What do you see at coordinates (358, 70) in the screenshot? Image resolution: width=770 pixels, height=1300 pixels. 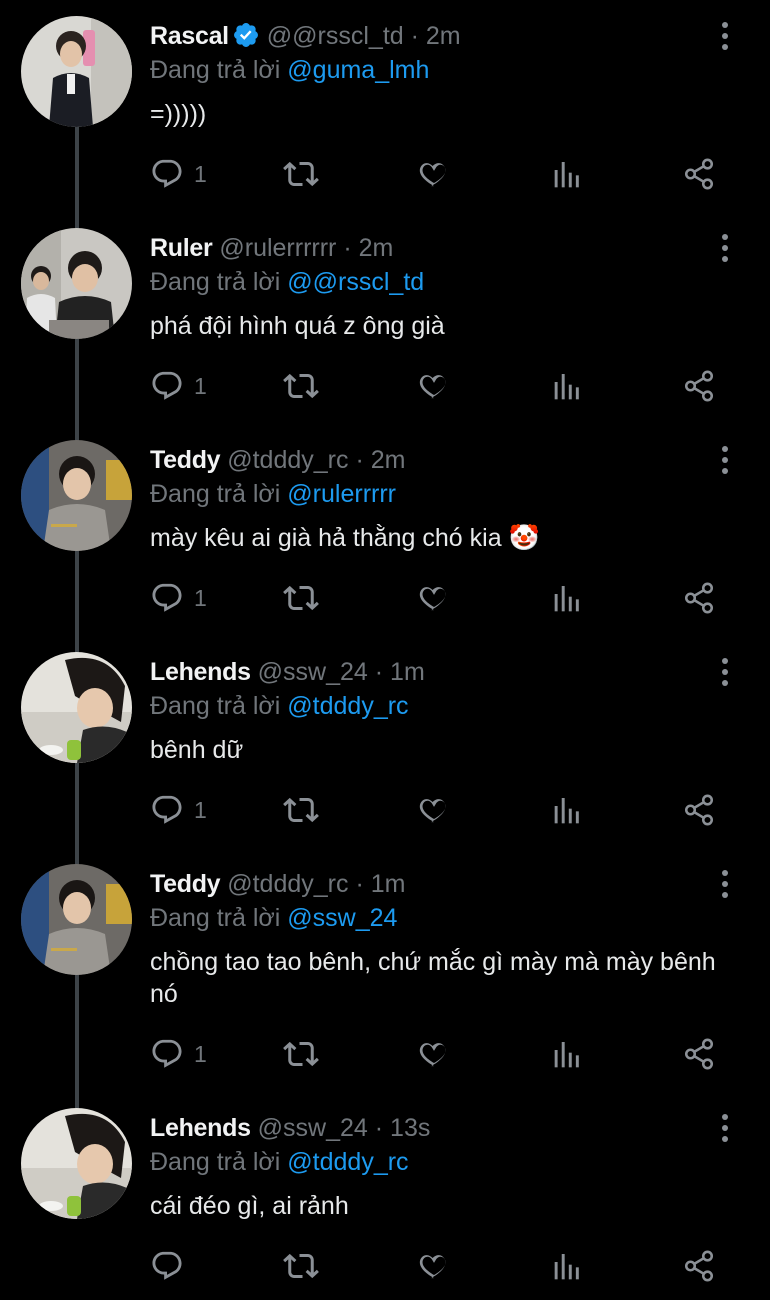 I see `mention-link: @guma_lmh` at bounding box center [358, 70].